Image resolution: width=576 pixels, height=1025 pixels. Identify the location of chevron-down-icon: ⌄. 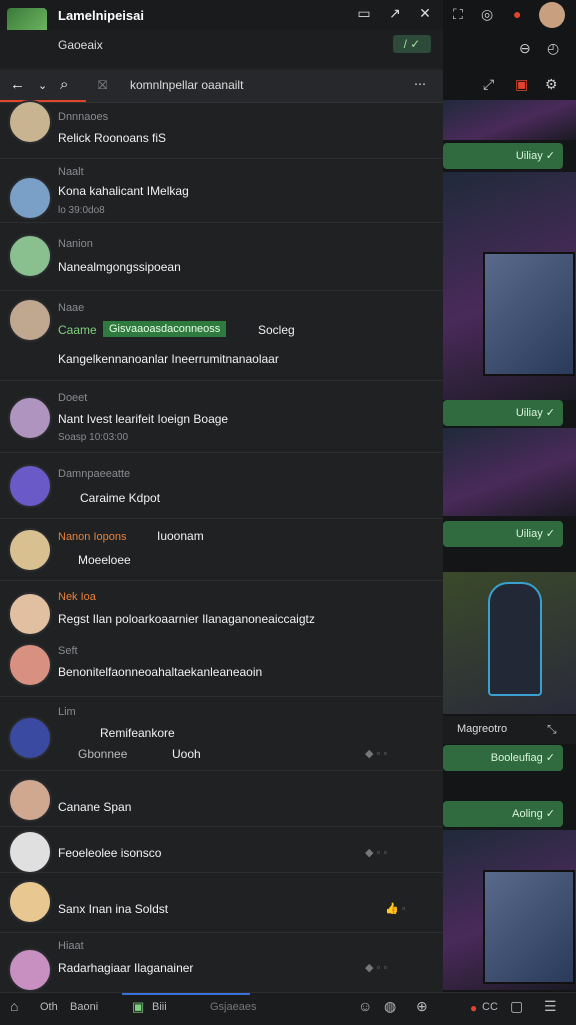
(42, 85).